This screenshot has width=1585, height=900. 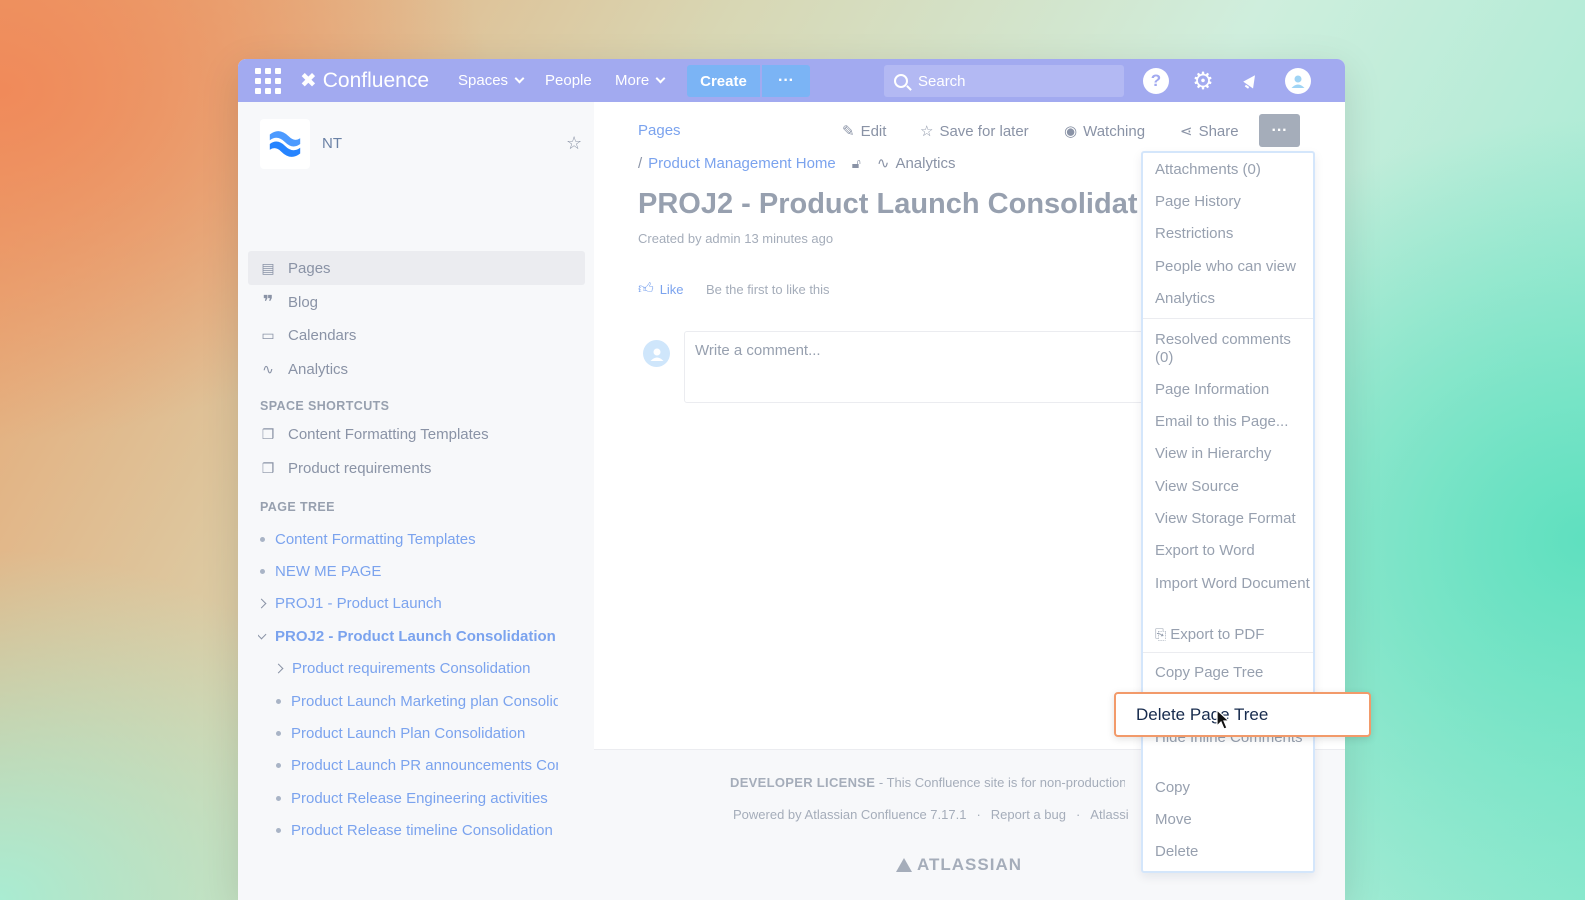 I want to click on help-icon: ?, so click(x=1156, y=81).